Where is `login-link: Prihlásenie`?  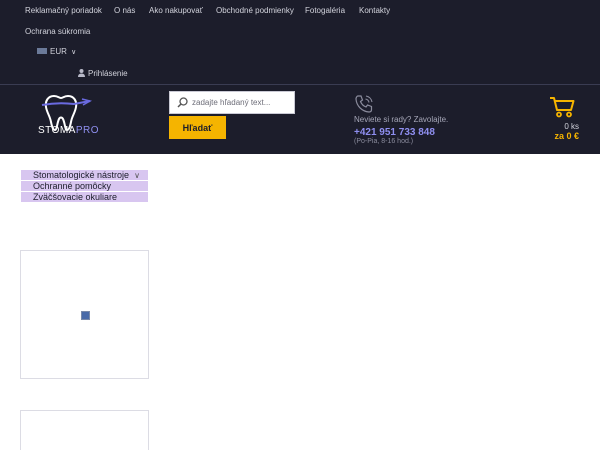
login-link: Prihlásenie is located at coordinates (103, 73).